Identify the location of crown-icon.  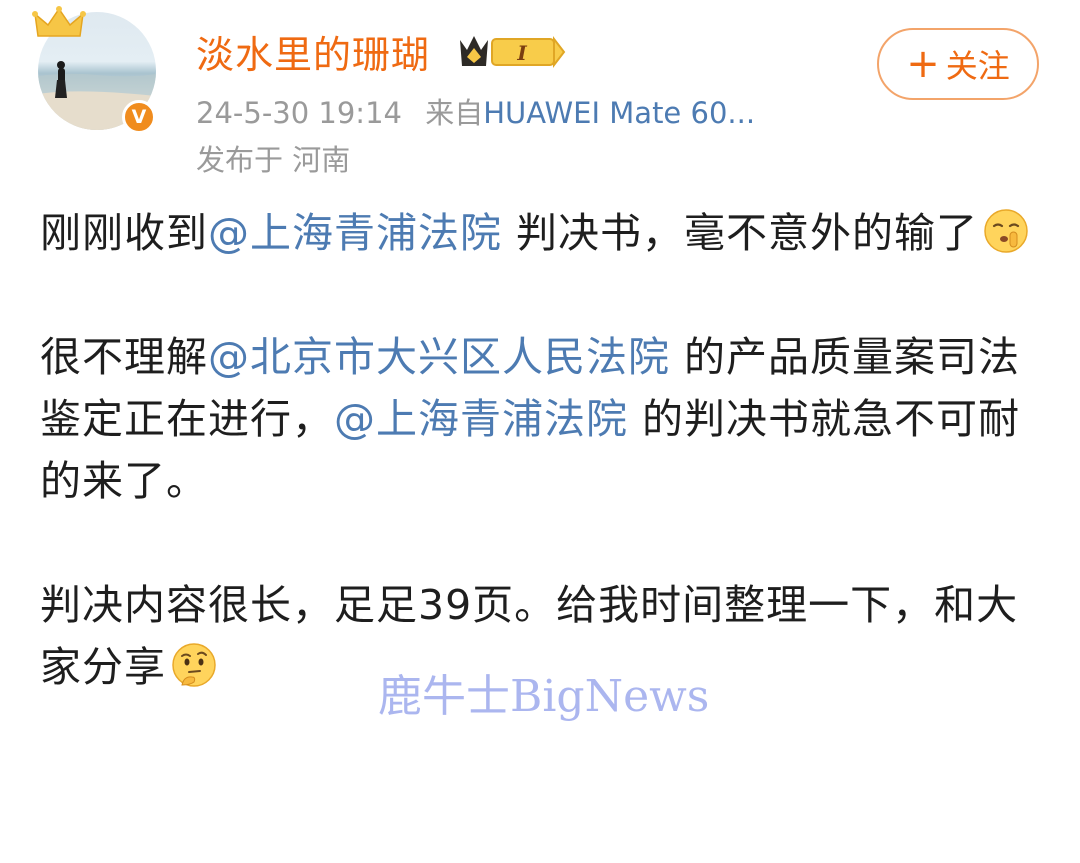
(59, 21).